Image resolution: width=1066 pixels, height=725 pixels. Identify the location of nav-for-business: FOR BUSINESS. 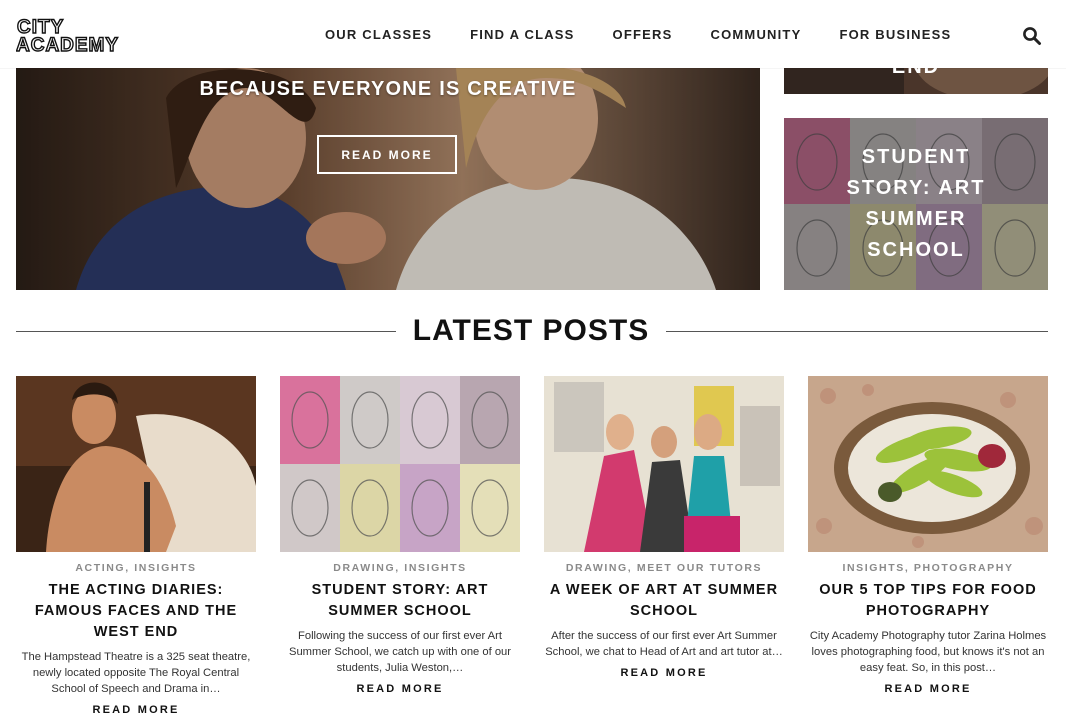
(895, 34).